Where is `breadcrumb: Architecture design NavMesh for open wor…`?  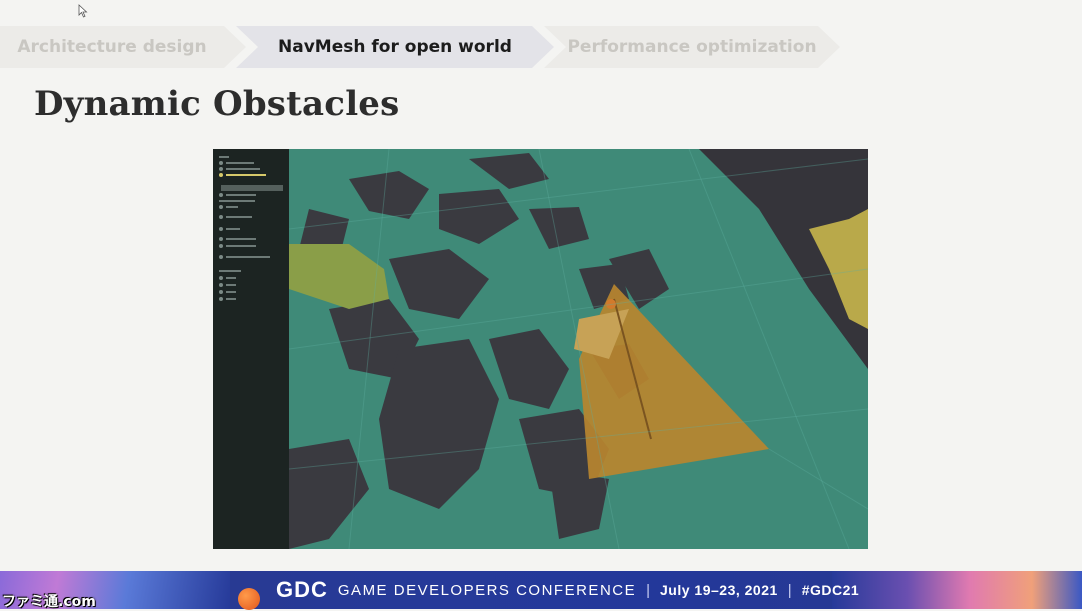 breadcrumb: Architecture design NavMesh for open wor… is located at coordinates (430, 47).